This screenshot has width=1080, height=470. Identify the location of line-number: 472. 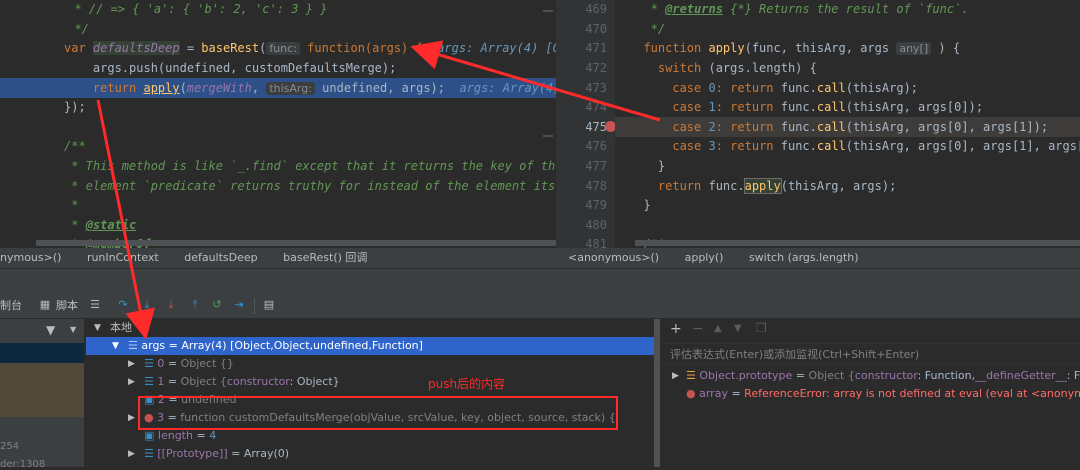
(596, 68).